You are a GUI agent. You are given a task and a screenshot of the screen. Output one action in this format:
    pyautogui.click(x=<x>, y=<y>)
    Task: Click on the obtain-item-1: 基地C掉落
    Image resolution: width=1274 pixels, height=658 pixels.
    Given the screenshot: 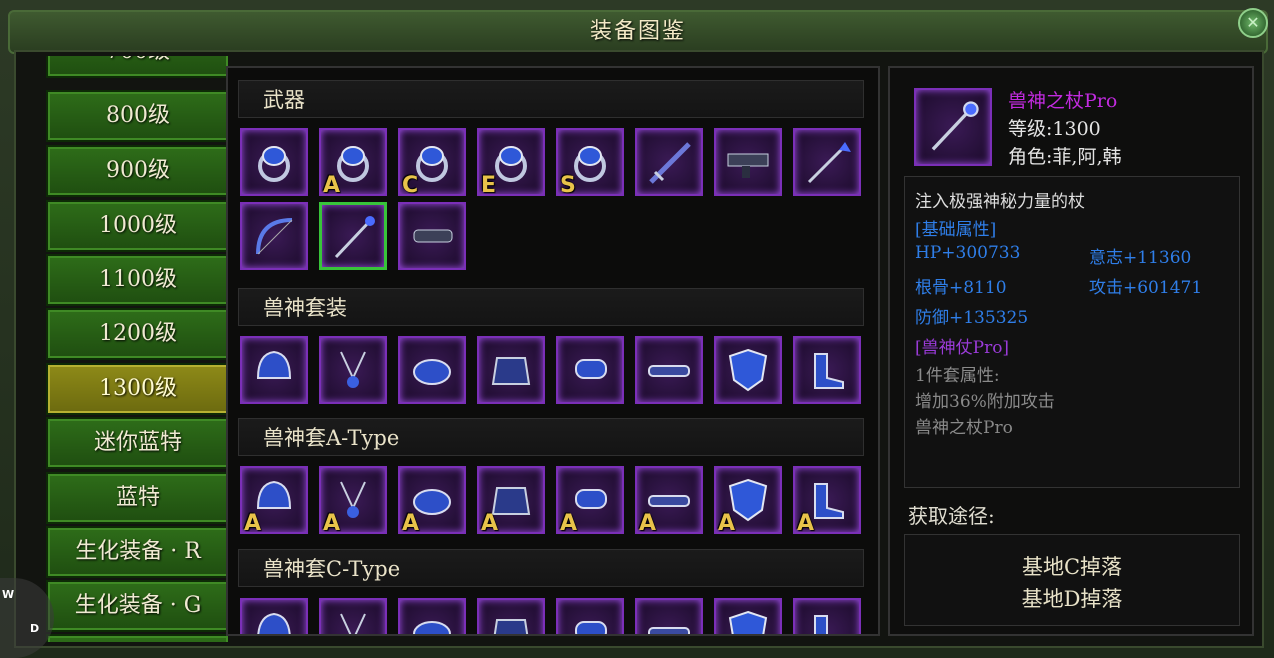 What is the action you would take?
    pyautogui.click(x=1072, y=567)
    